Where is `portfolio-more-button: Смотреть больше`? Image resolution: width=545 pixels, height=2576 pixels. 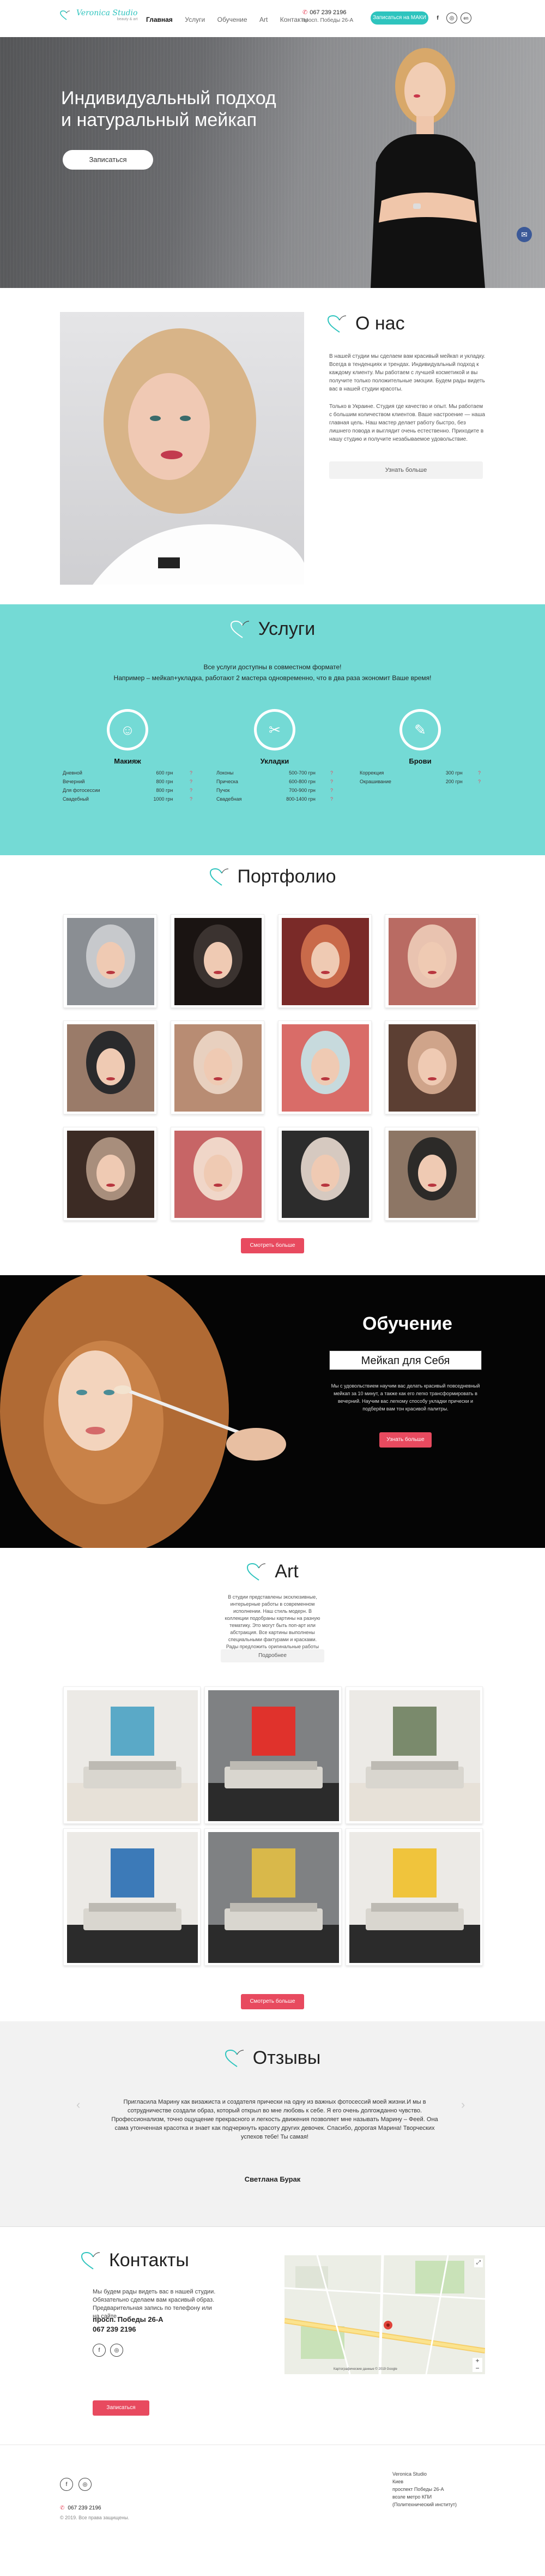 portfolio-more-button: Смотреть больше is located at coordinates (272, 1246).